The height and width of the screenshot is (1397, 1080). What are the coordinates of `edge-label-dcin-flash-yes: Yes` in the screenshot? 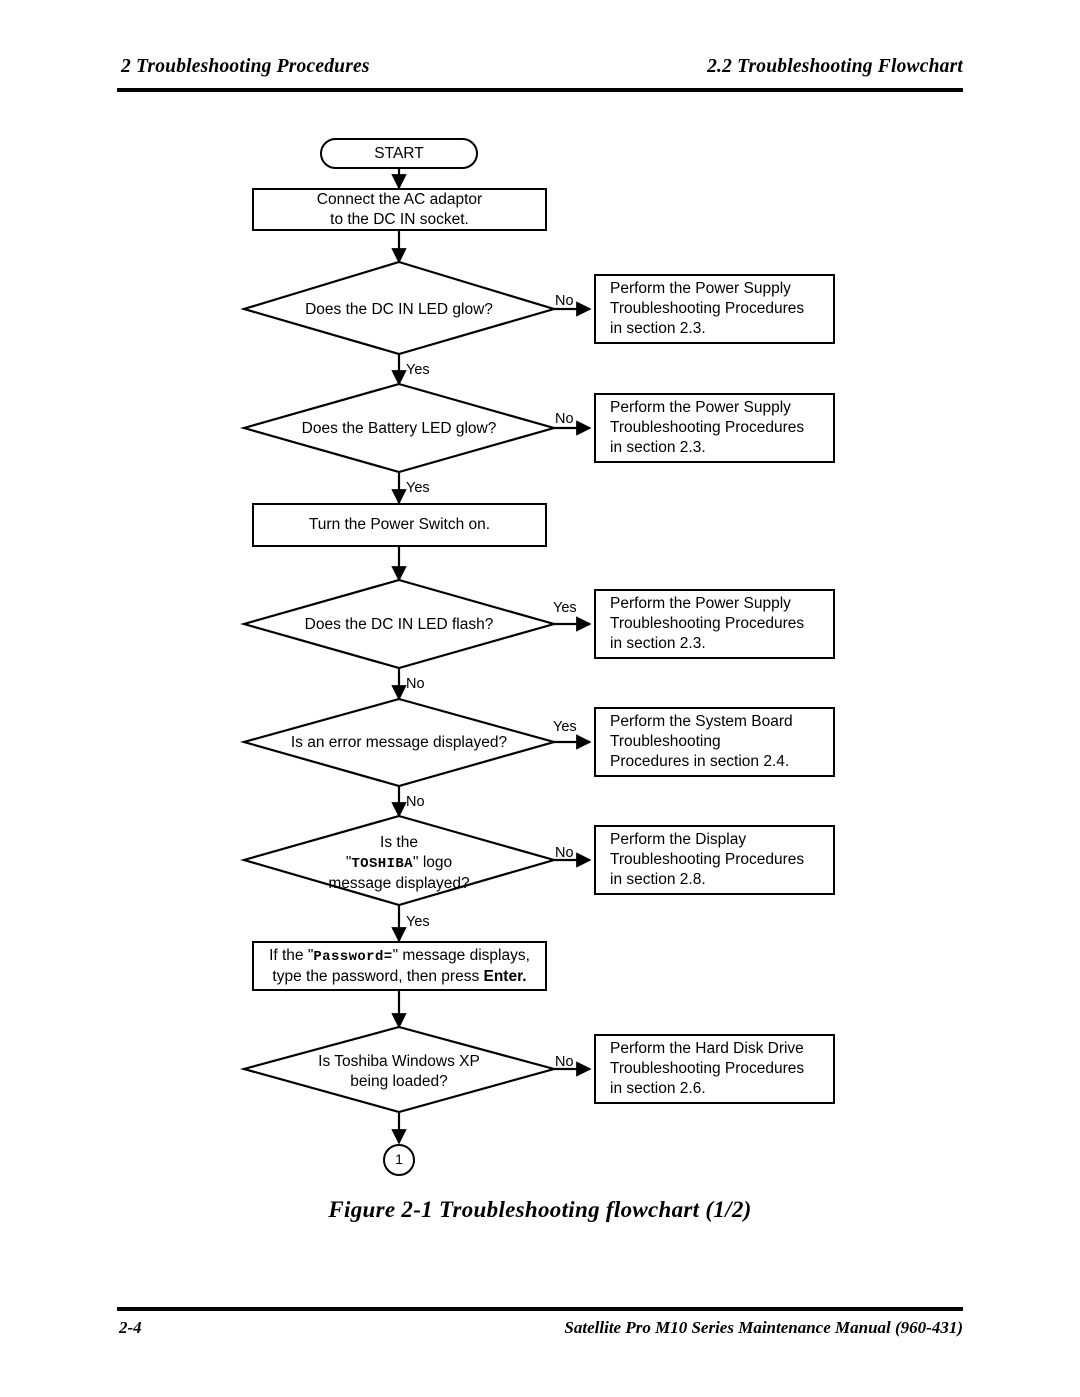 It's located at (565, 608).